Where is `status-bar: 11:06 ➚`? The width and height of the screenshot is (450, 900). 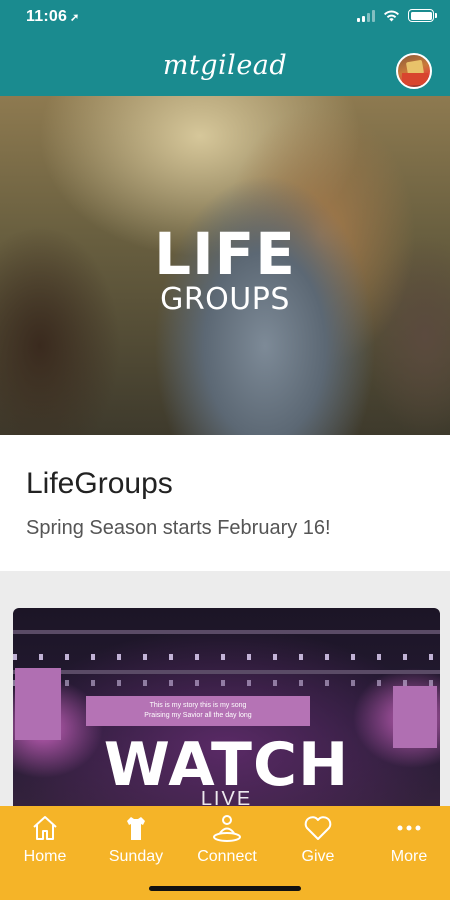
status-bar: 11:06 ➚ is located at coordinates (225, 18).